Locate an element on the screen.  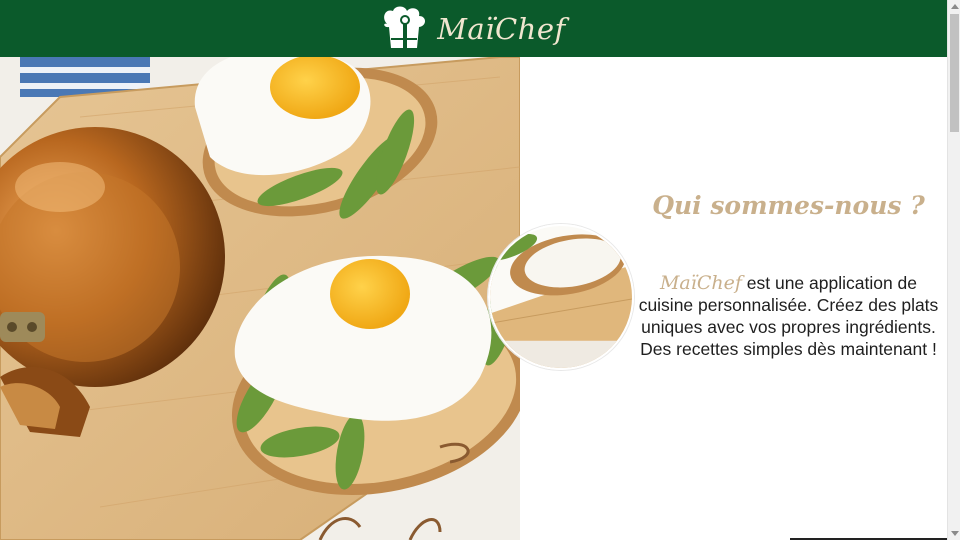
logo: MaïChef is located at coordinates (473, 29).